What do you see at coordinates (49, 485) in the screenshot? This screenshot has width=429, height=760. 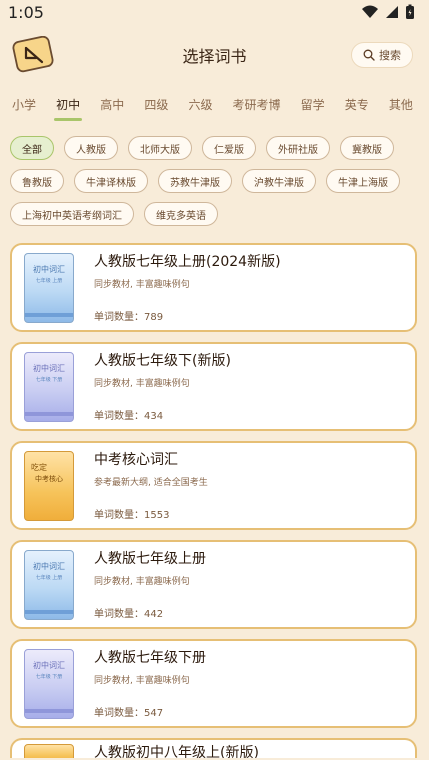 I see `book-cover: 吃定 中考核心` at bounding box center [49, 485].